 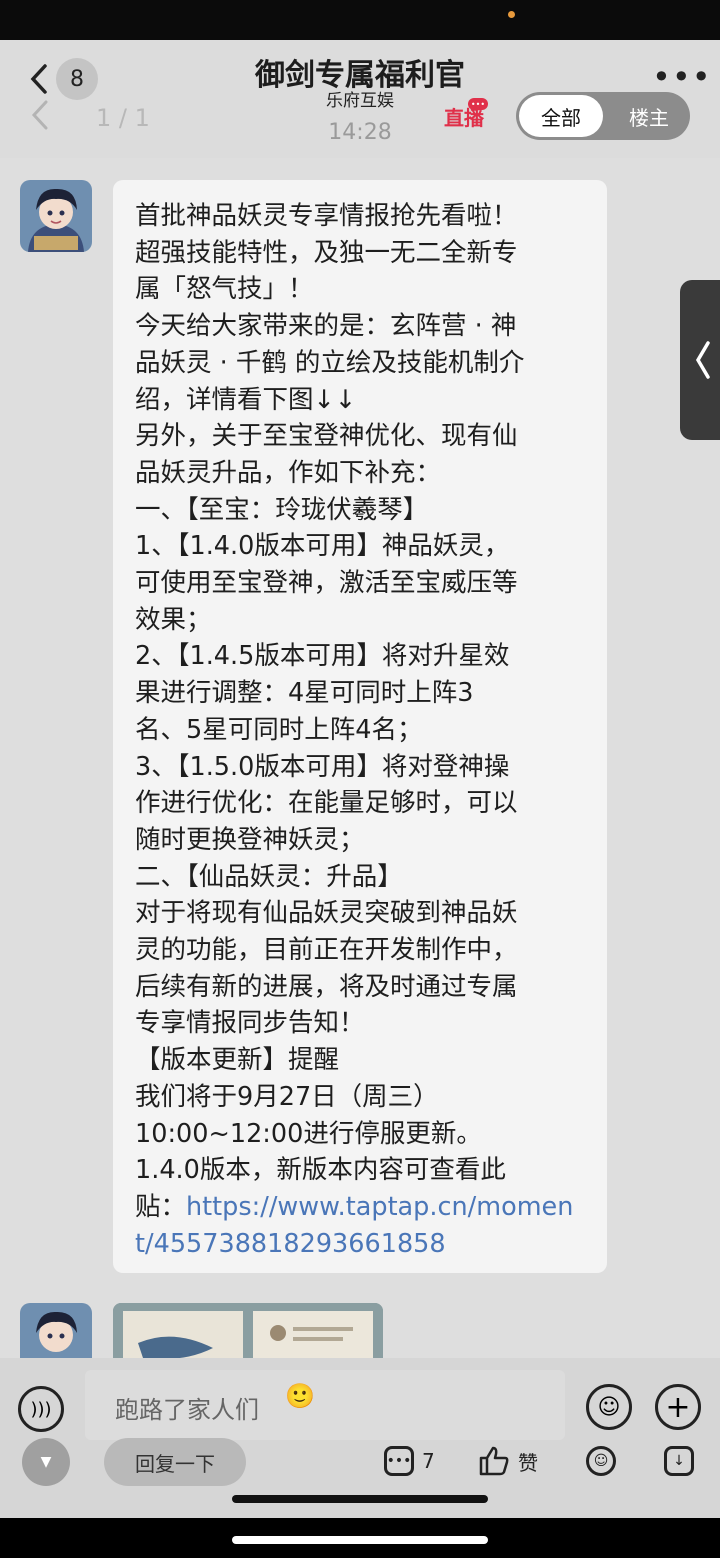 I want to click on gesture-bar, so click(x=360, y=1499).